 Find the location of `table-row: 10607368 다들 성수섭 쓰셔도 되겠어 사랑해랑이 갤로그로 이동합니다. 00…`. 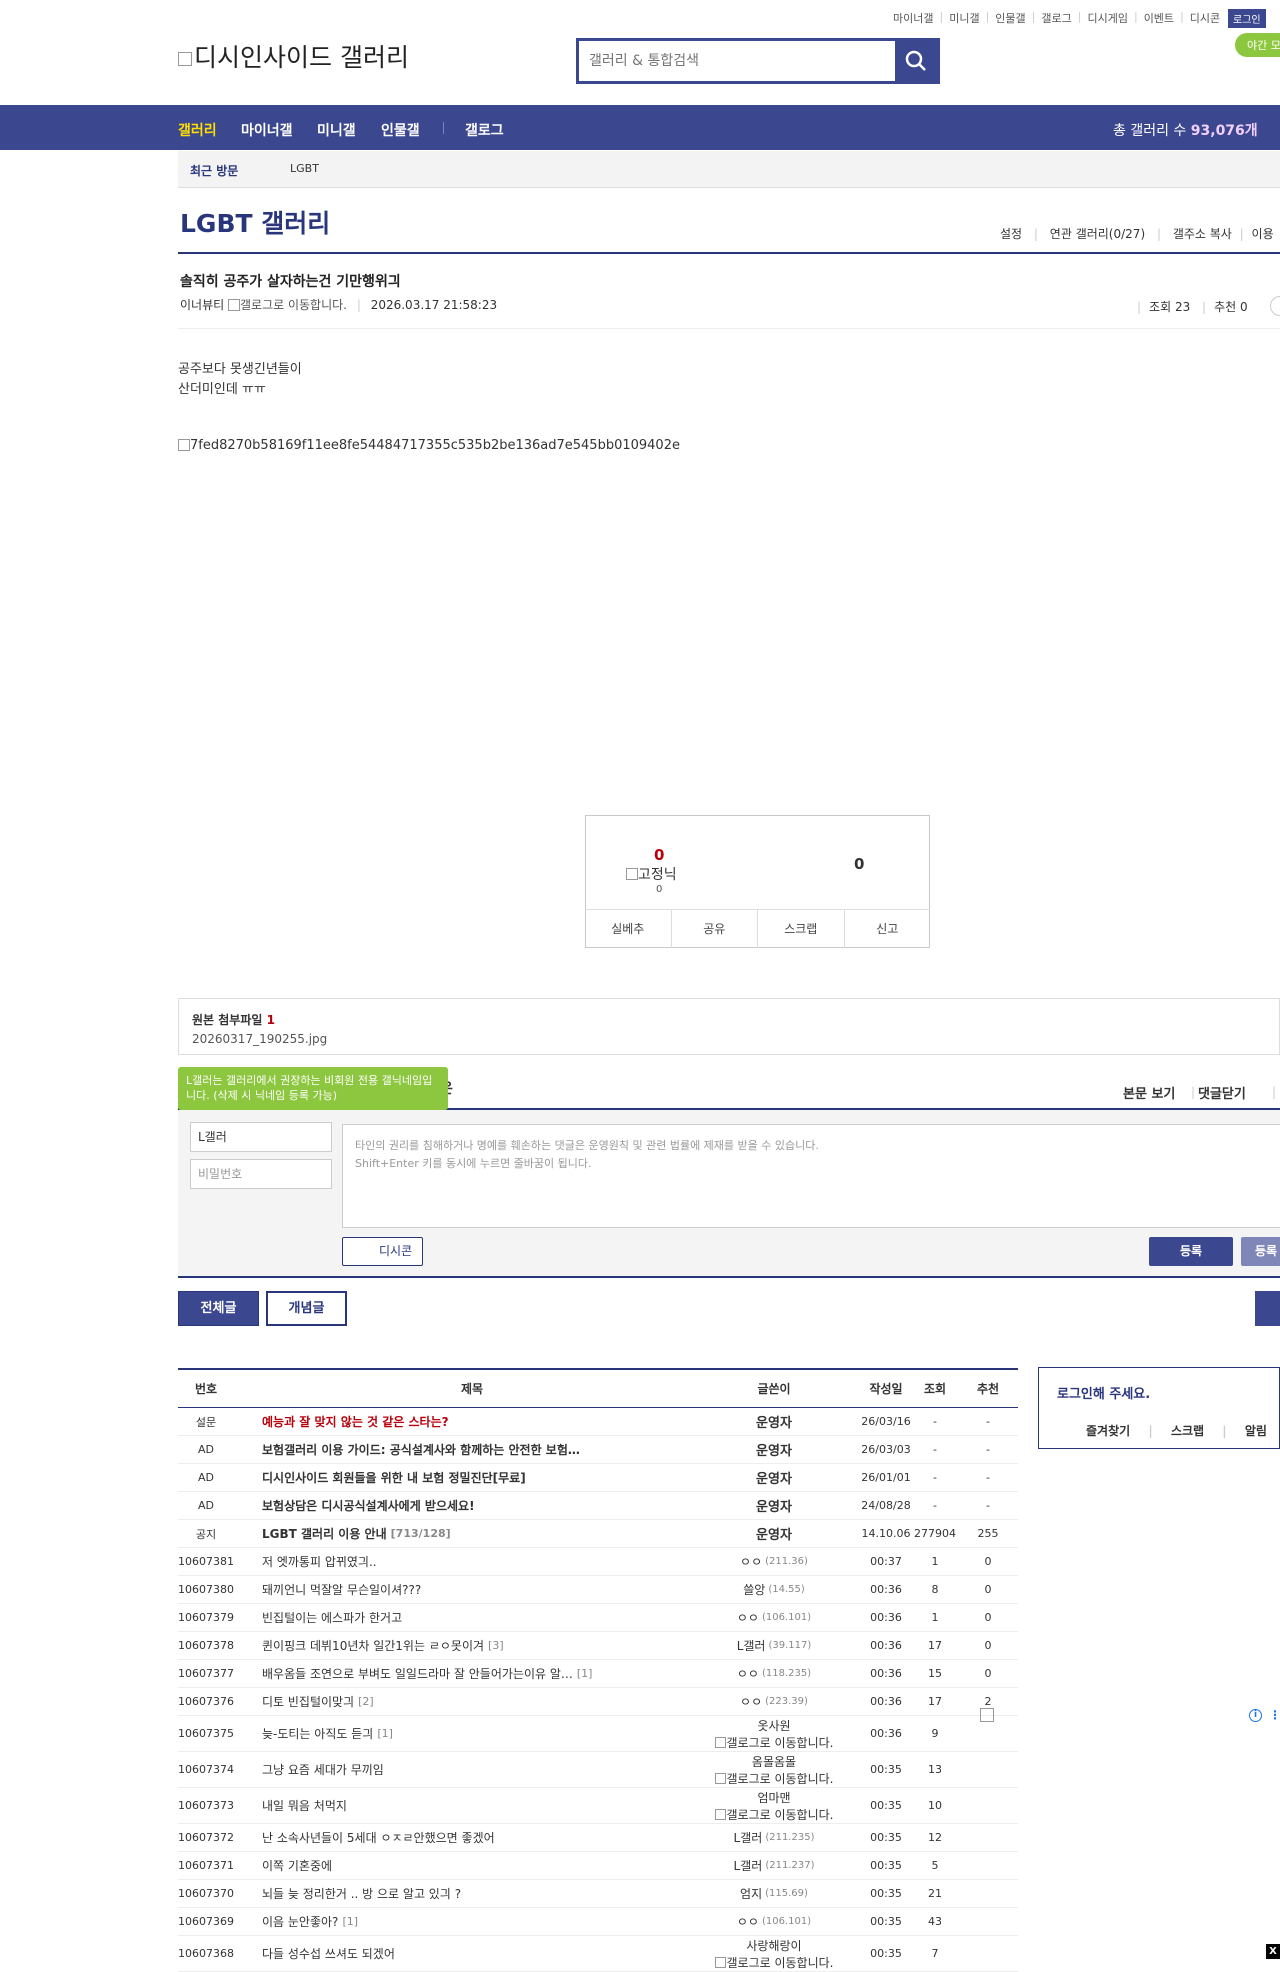

table-row: 10607368 다들 성수섭 쓰셔도 되겠어 사랑해랑이 갤로그로 이동합니다. 00… is located at coordinates (598, 1954).